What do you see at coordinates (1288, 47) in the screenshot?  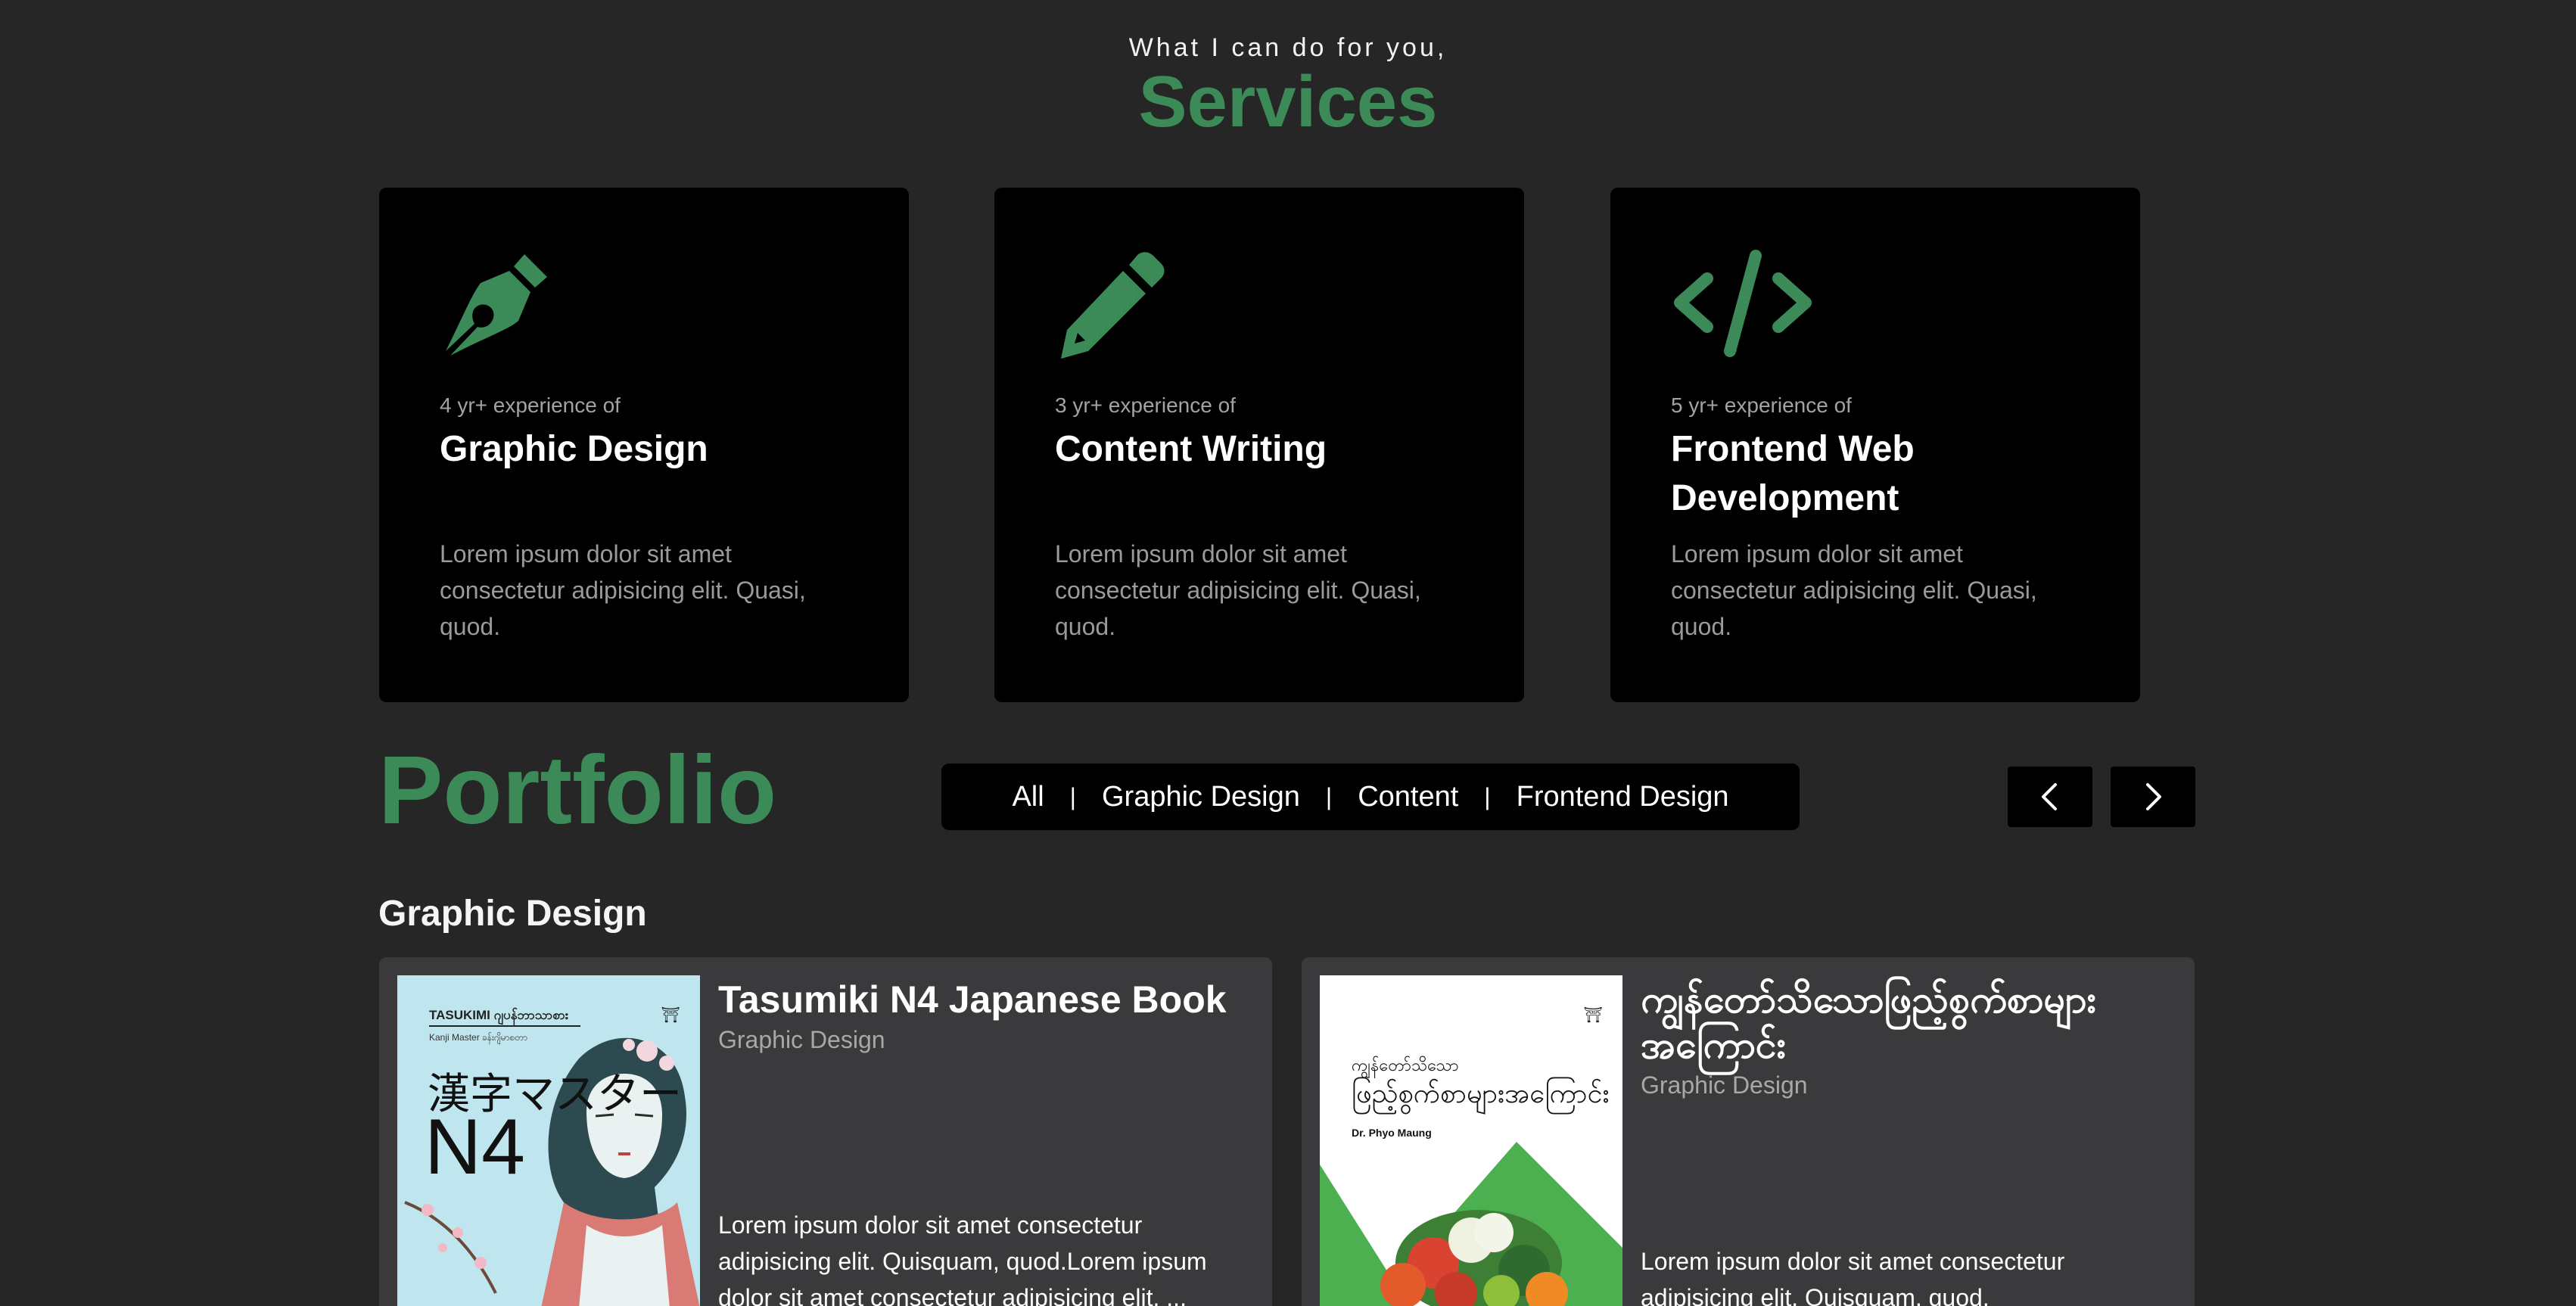 I see `services-subtitle: What I can do for you,` at bounding box center [1288, 47].